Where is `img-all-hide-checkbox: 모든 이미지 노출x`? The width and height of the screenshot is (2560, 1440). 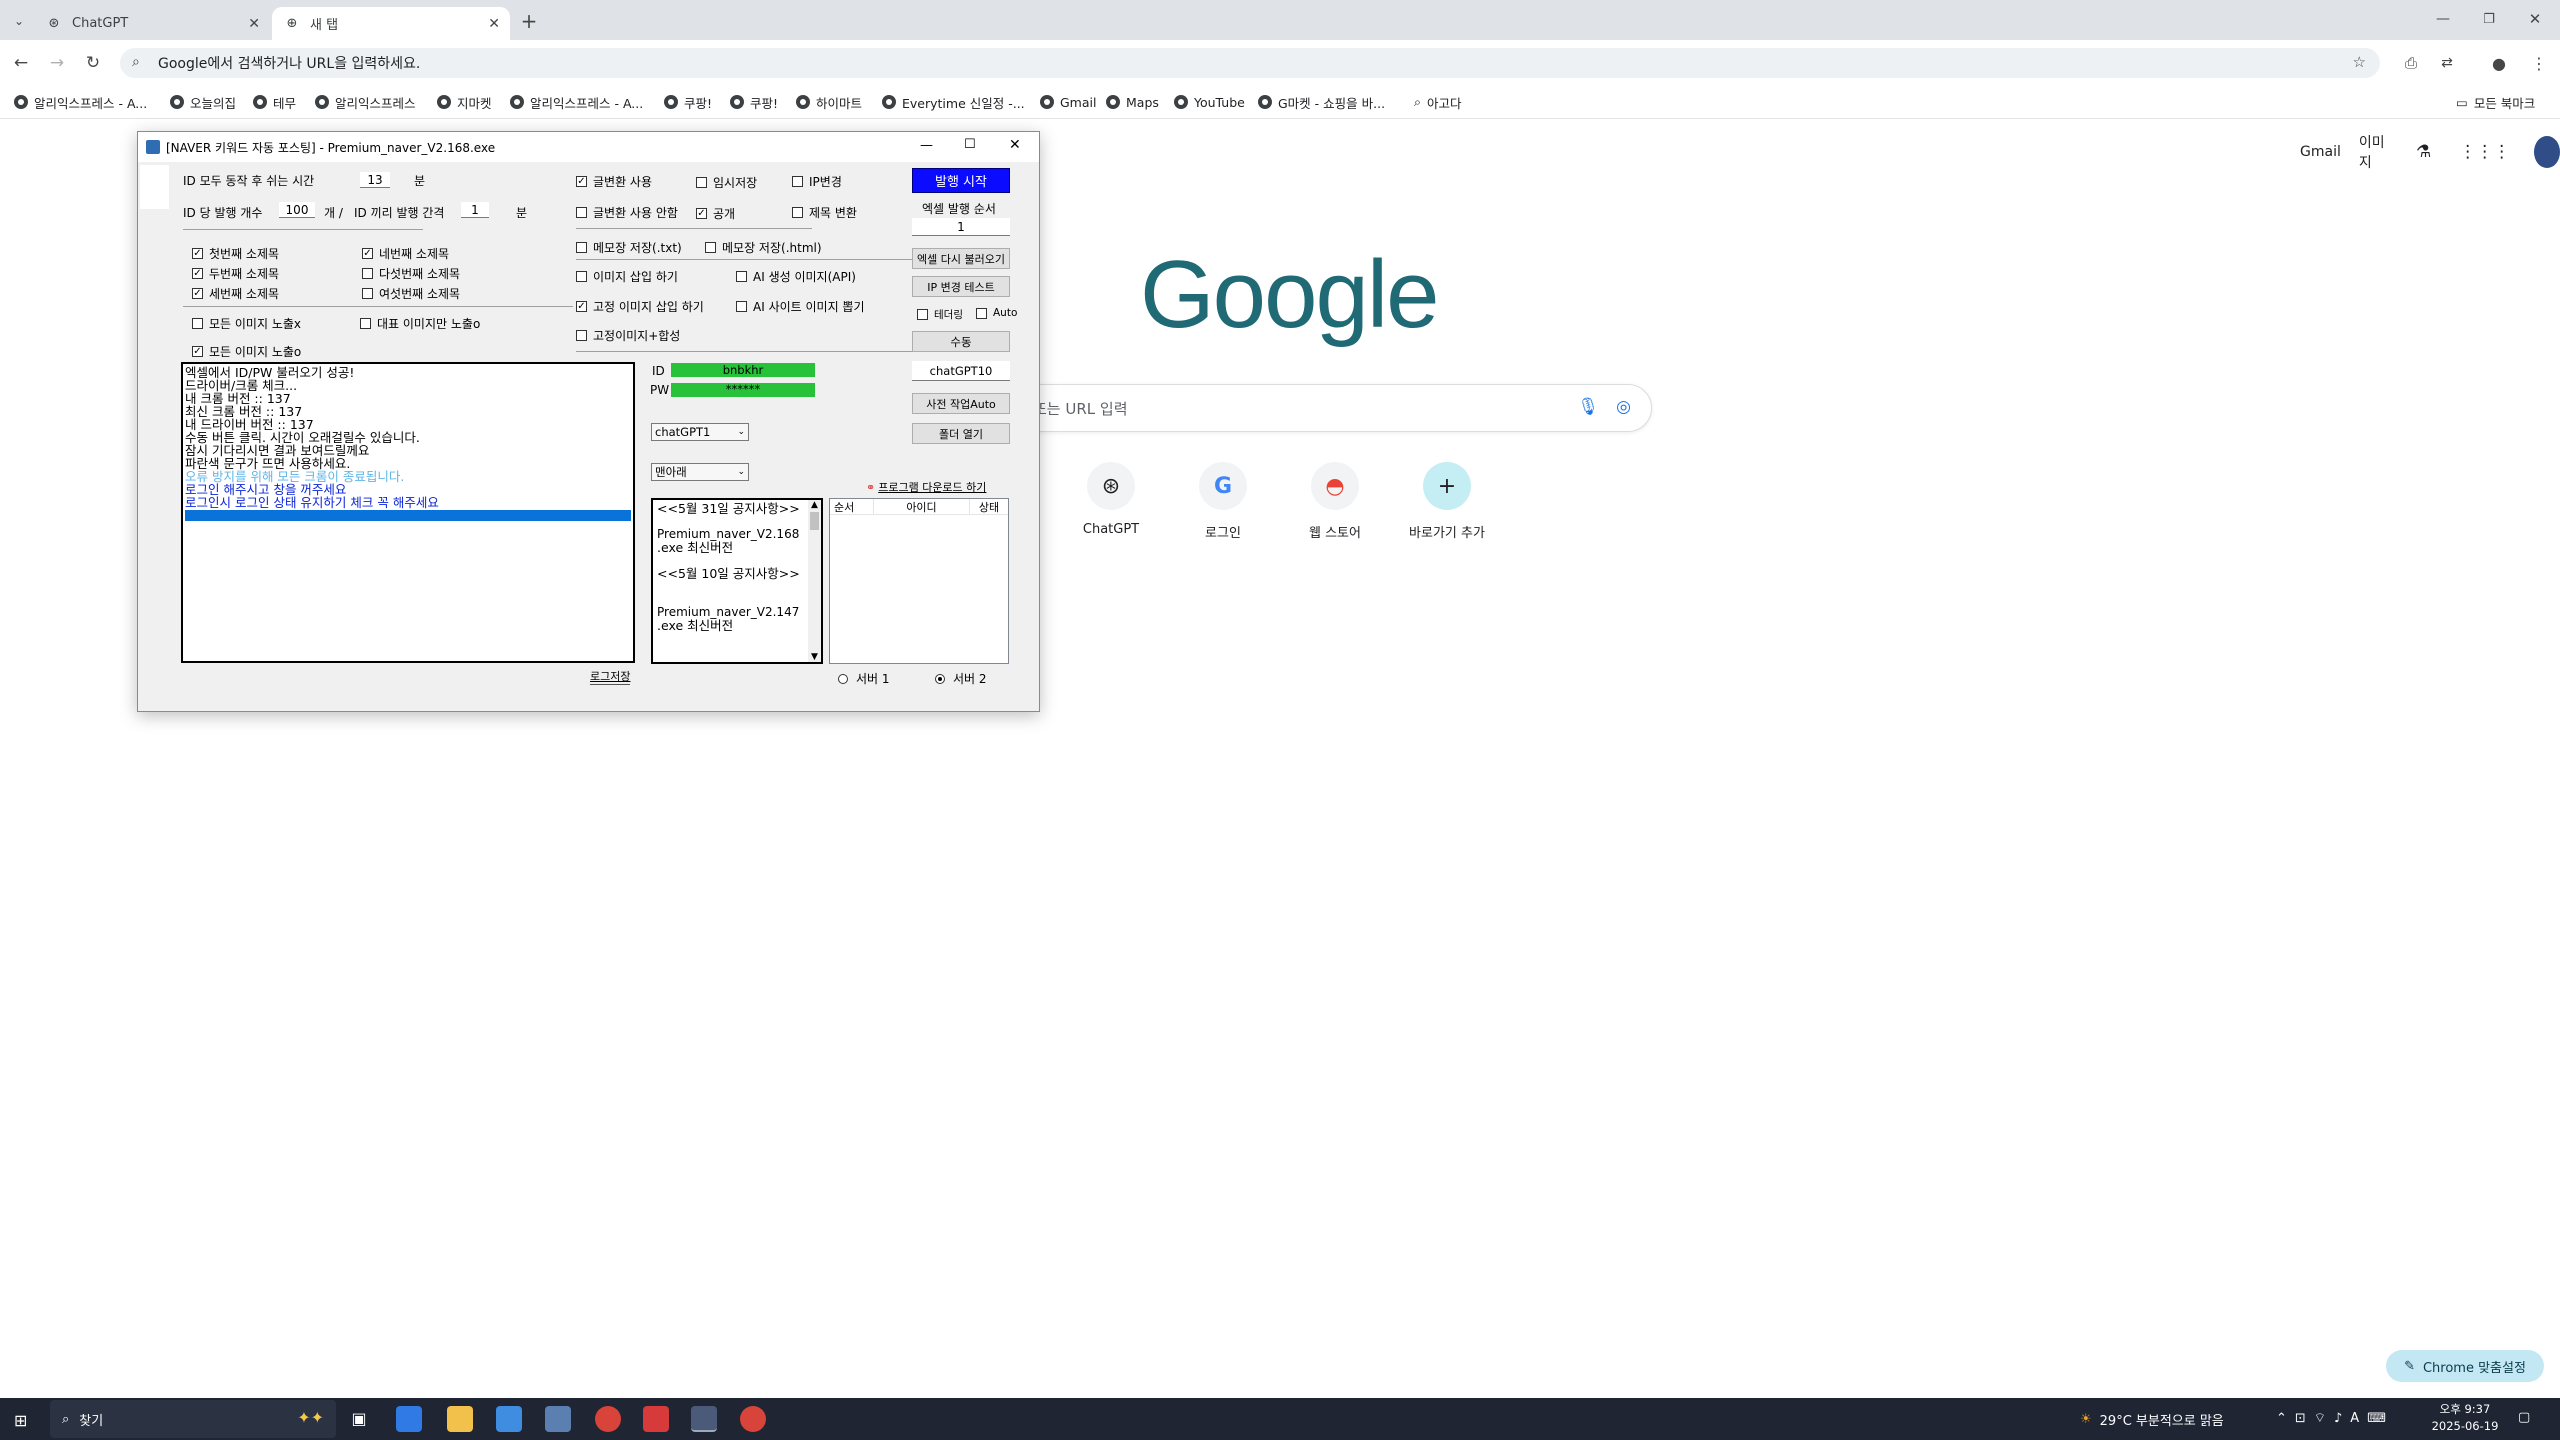
img-all-hide-checkbox: 모든 이미지 노출x is located at coordinates (246, 323).